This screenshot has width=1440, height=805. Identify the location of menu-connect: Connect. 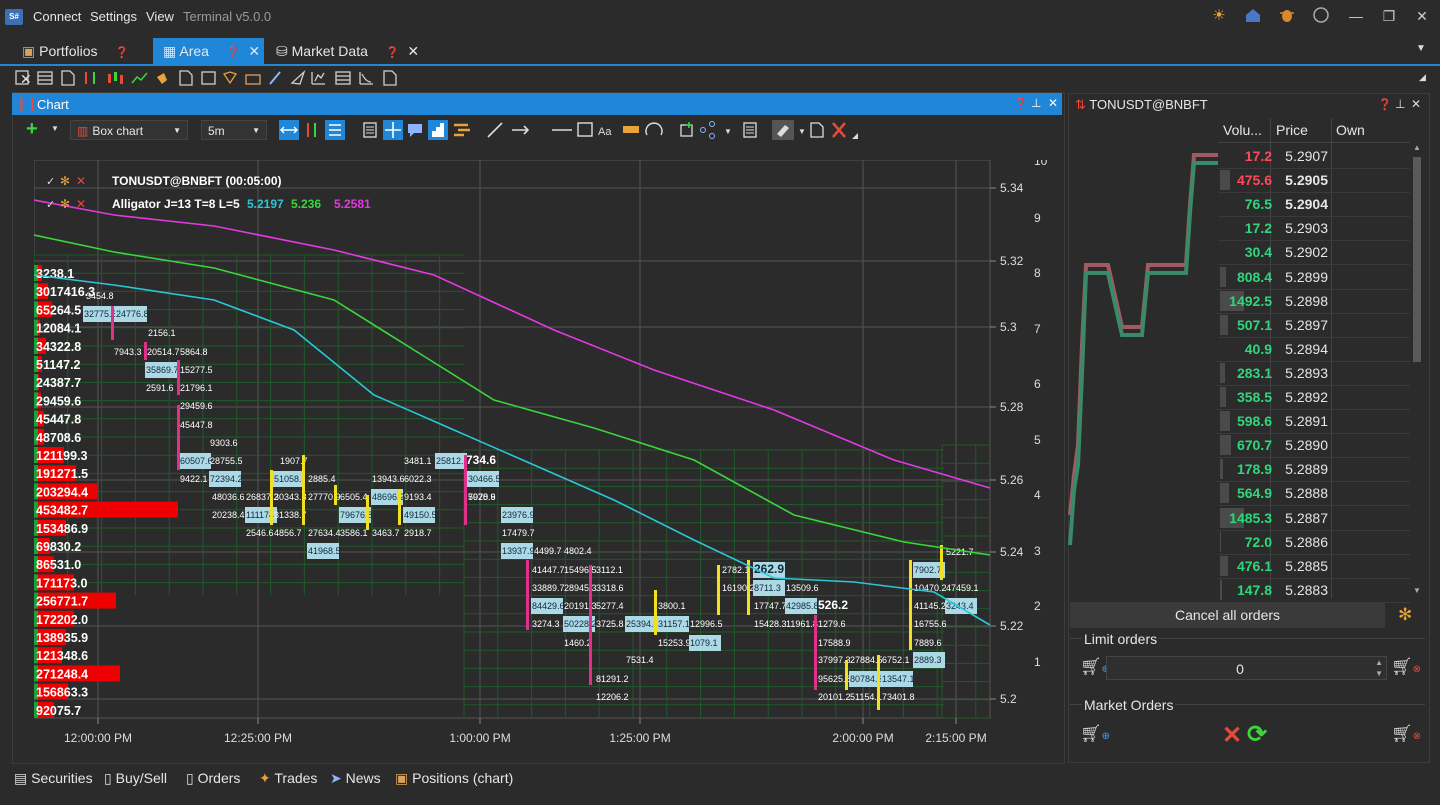
(57, 16).